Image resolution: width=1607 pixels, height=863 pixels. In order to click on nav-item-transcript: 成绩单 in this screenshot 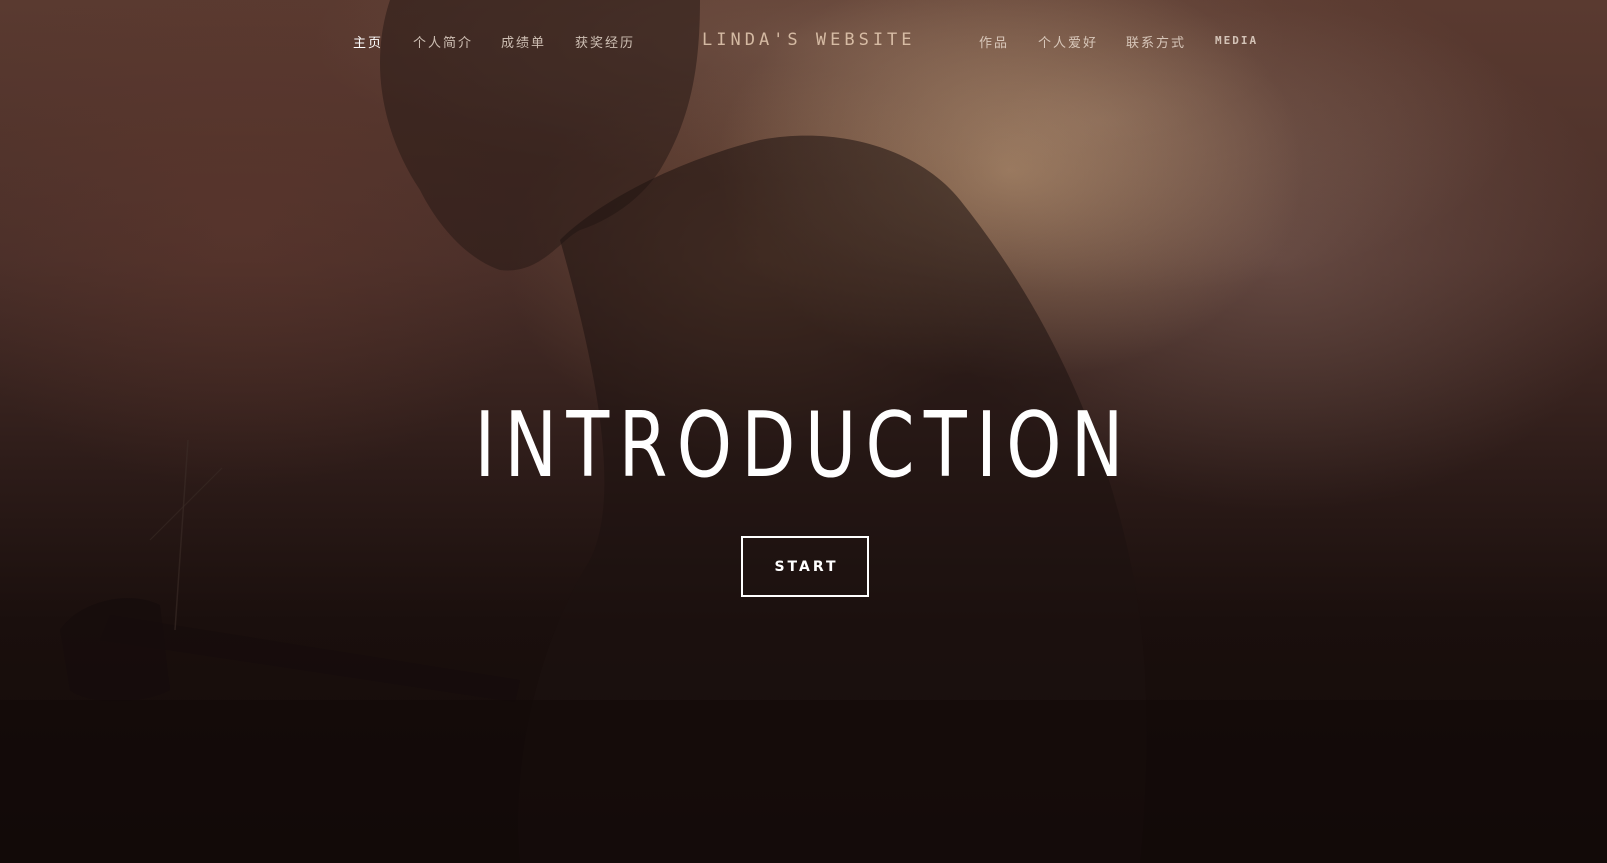, I will do `click(523, 41)`.